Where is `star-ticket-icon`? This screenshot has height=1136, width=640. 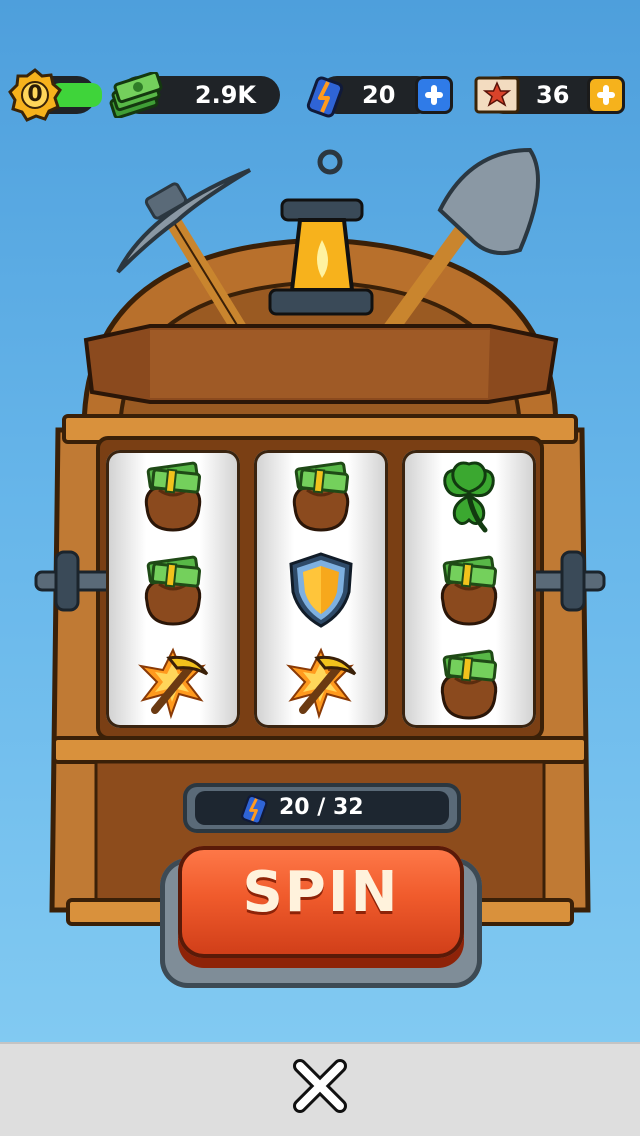 star-ticket-icon is located at coordinates (497, 95).